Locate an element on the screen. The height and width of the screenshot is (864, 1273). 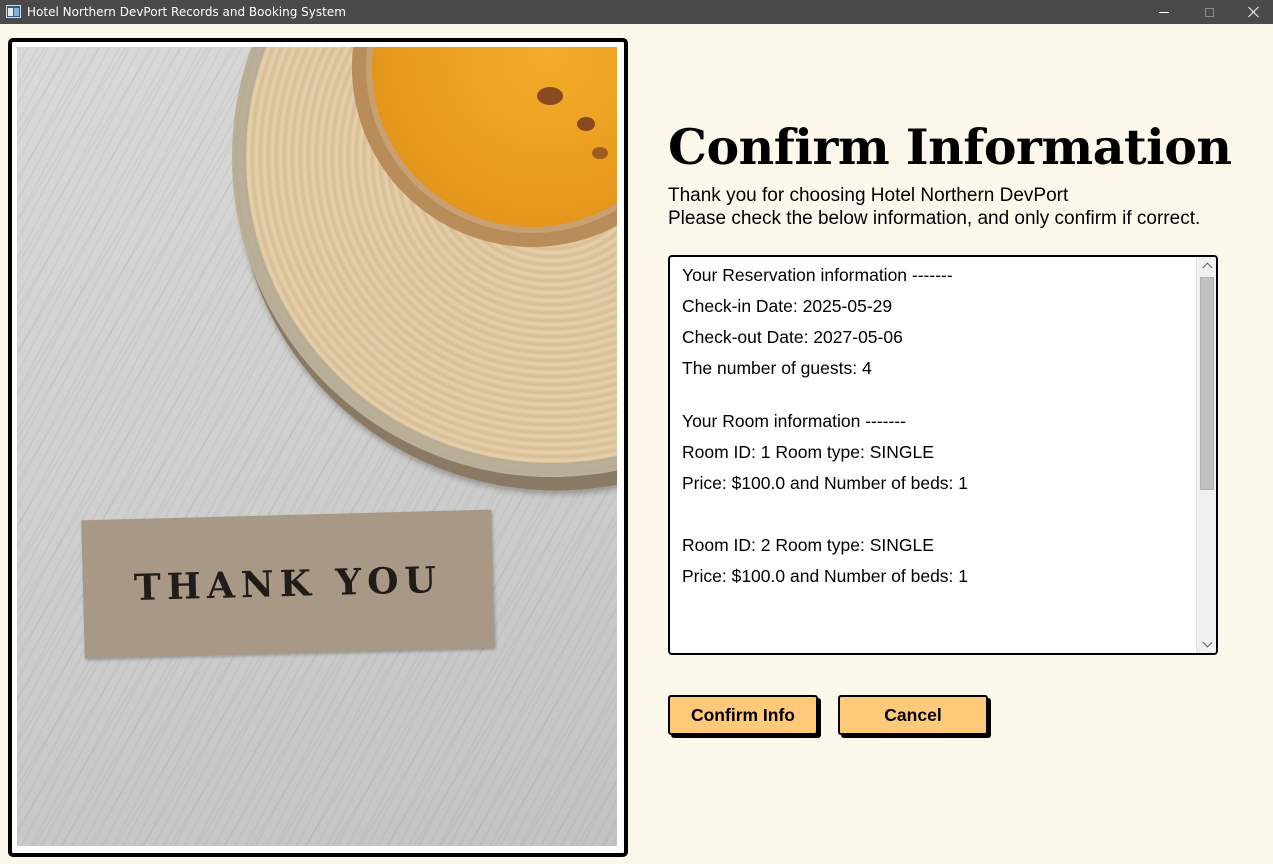
room-1-price-beds: Price: $100.0 and Number of beds: 1 is located at coordinates (825, 483).